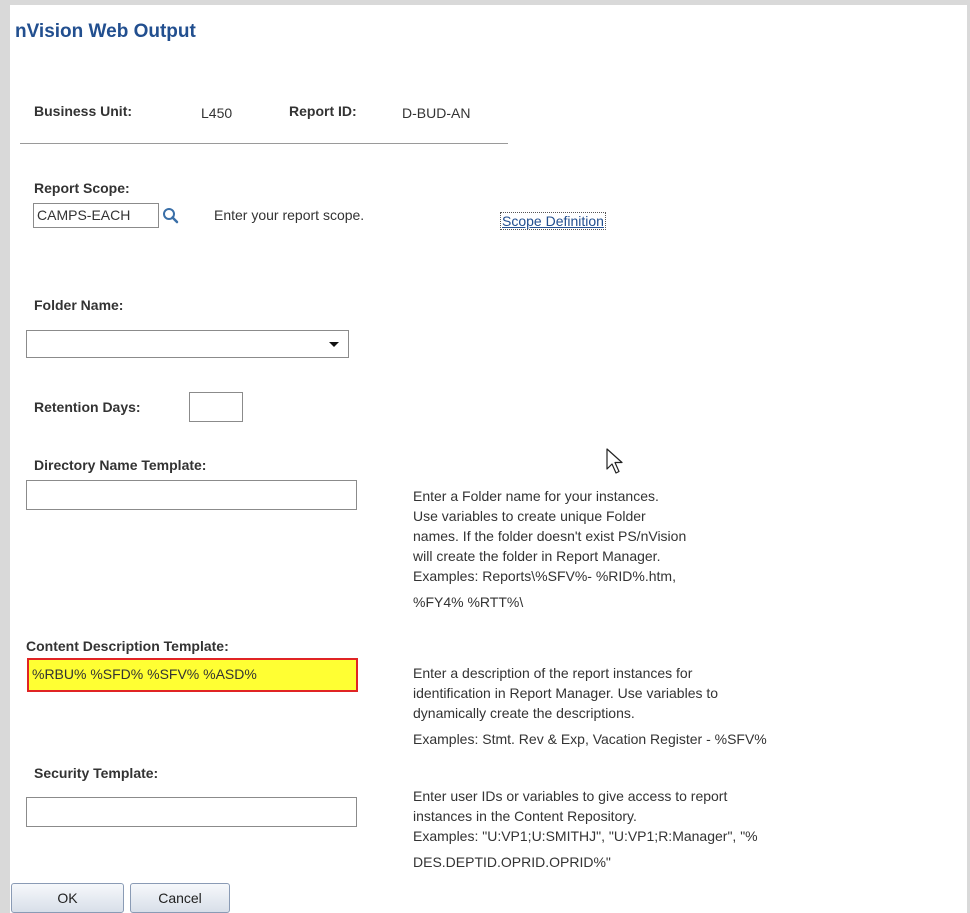  What do you see at coordinates (264, 143) in the screenshot?
I see `header-divider` at bounding box center [264, 143].